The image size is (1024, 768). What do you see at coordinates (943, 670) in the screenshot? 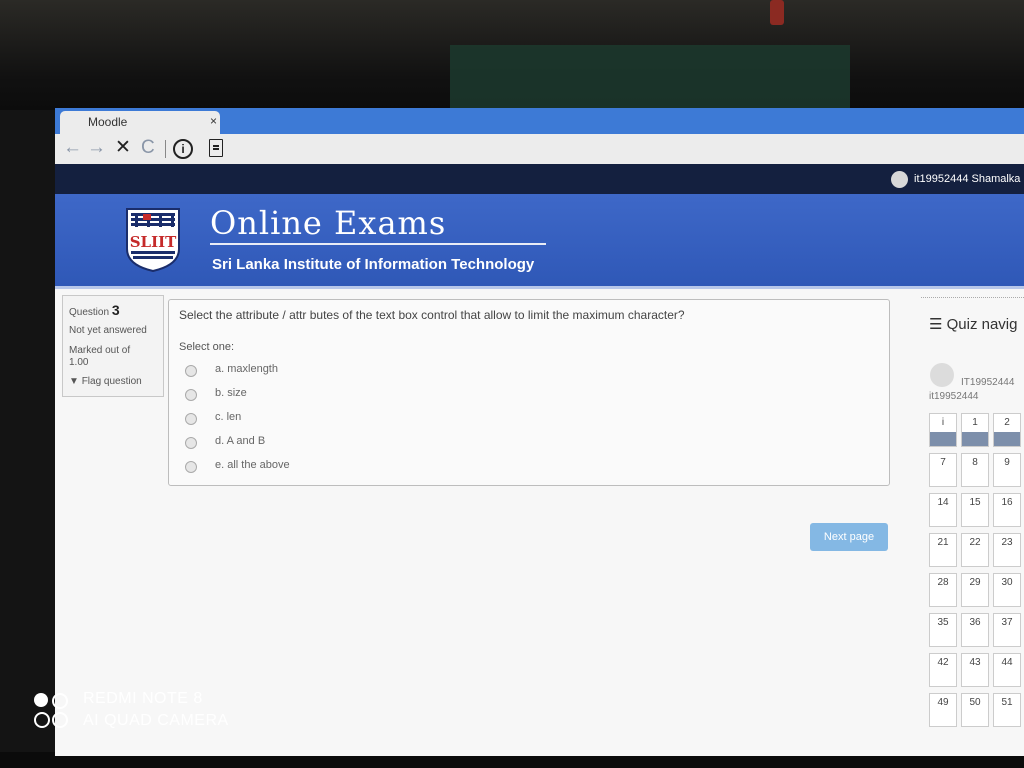
I see `quiz-nav-button-42: 42` at bounding box center [943, 670].